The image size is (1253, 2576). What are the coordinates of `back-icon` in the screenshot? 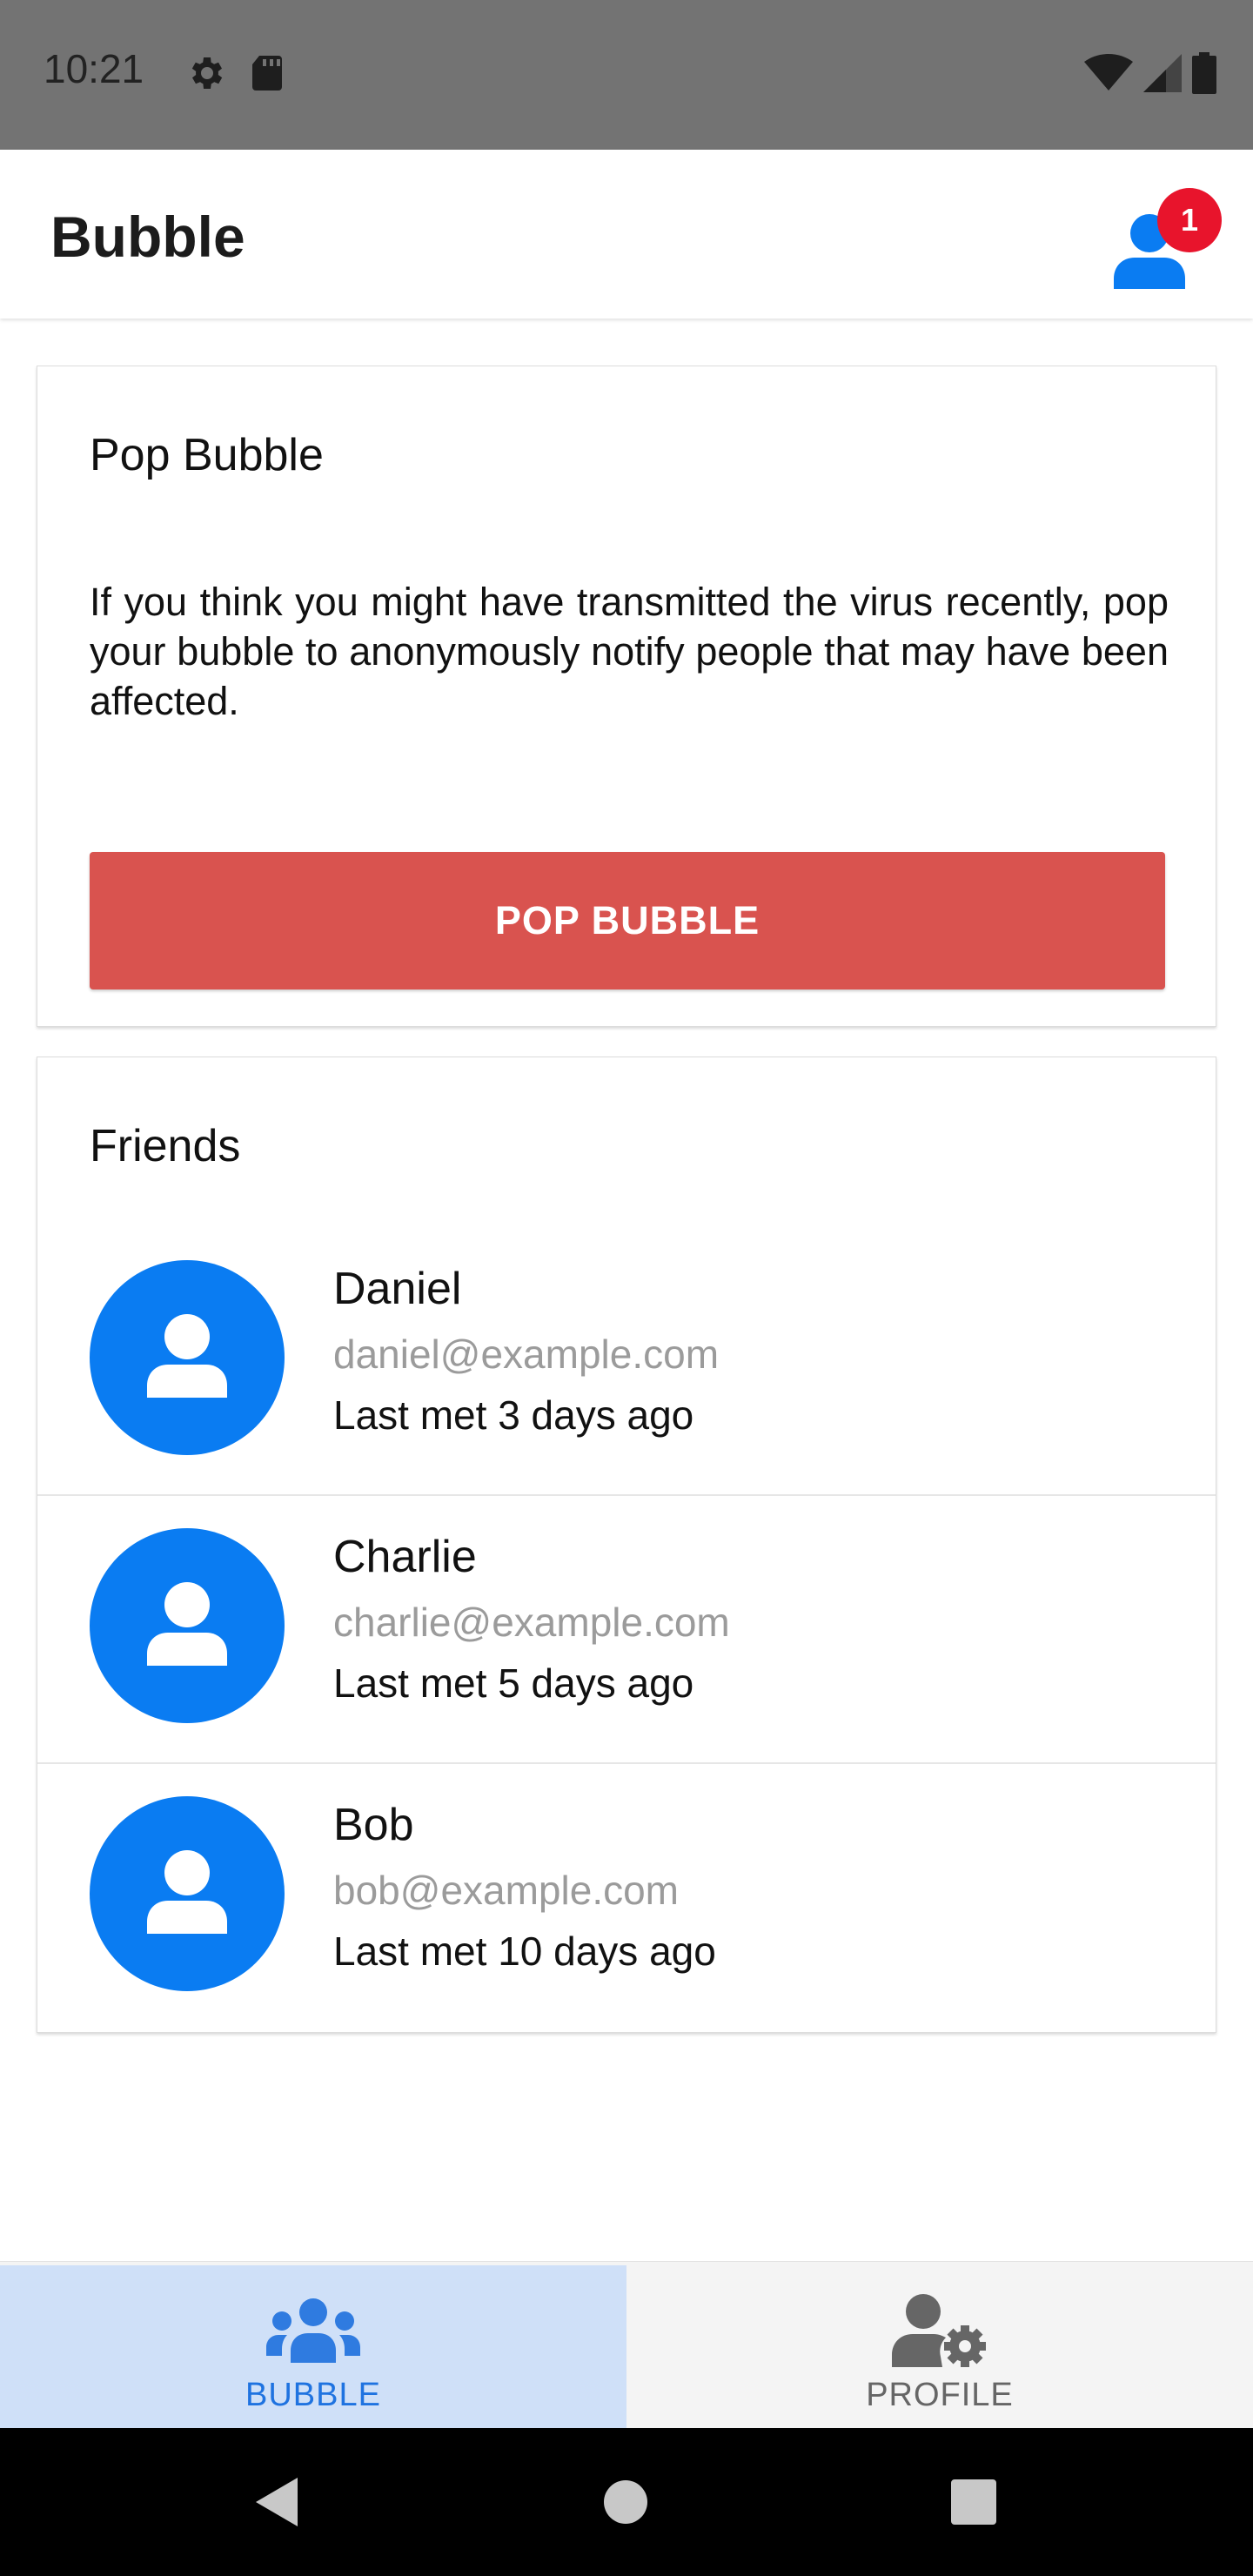 It's located at (276, 2504).